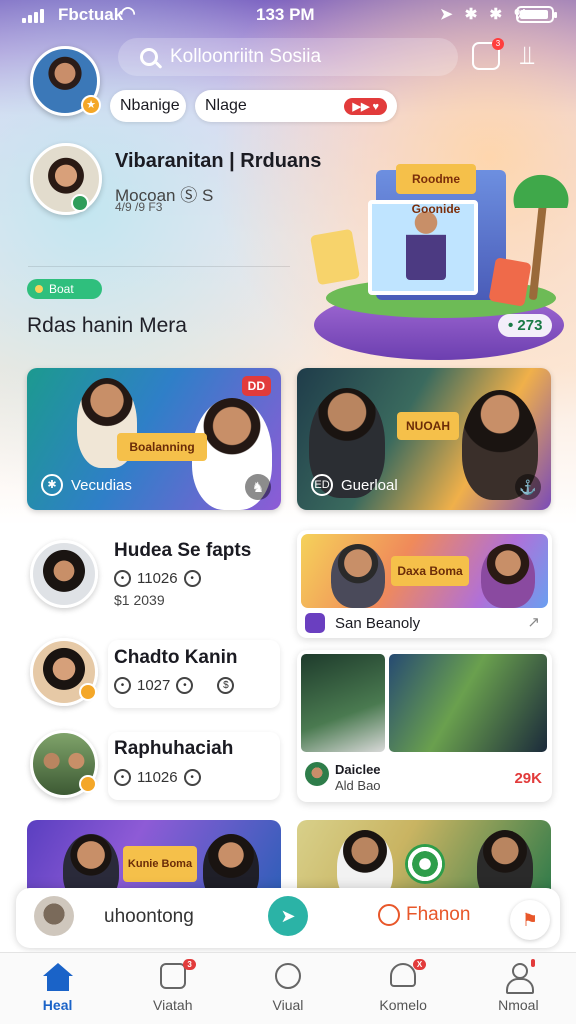 The height and width of the screenshot is (1024, 576). Describe the element at coordinates (258, 487) in the screenshot. I see `share-icon: ♞` at that location.